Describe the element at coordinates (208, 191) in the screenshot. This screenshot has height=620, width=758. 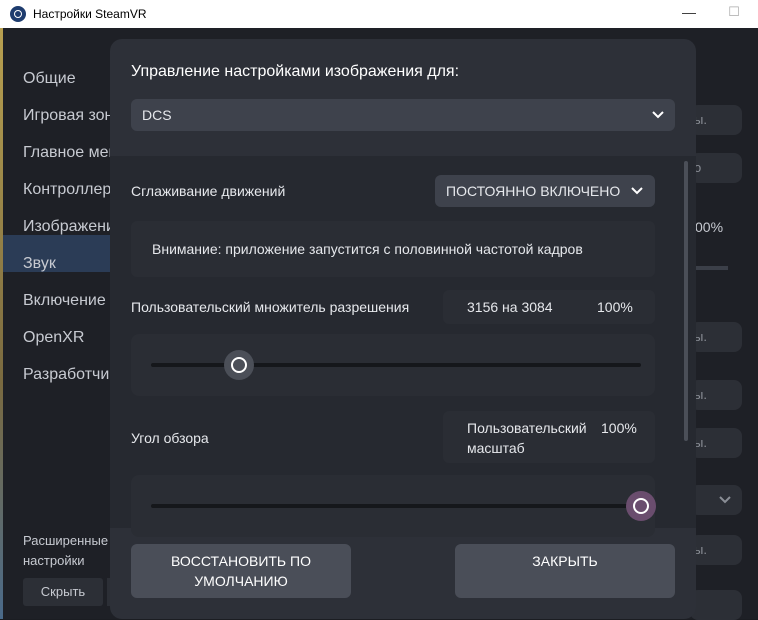
I see `motion-smoothing-label: Сглаживание движений` at that location.